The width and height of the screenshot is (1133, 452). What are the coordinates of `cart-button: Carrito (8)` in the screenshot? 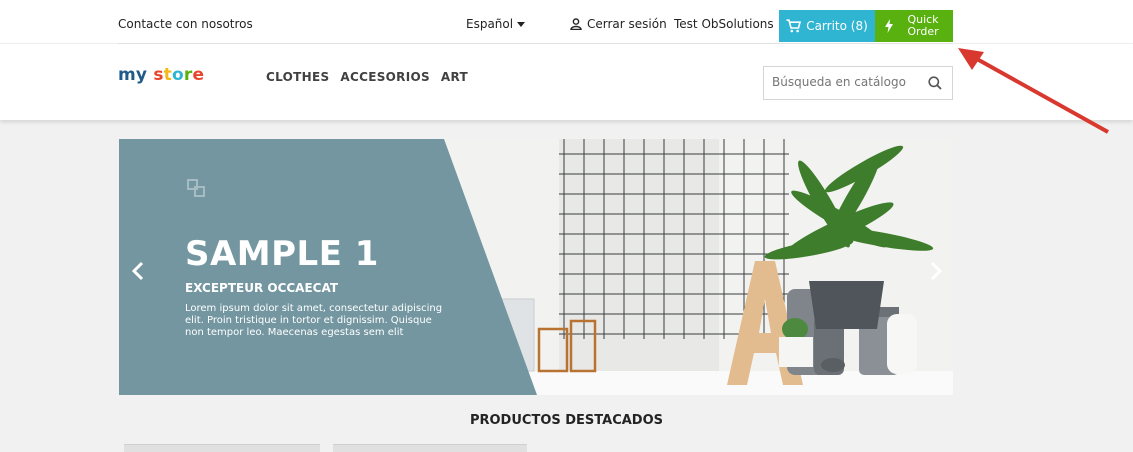 It's located at (827, 26).